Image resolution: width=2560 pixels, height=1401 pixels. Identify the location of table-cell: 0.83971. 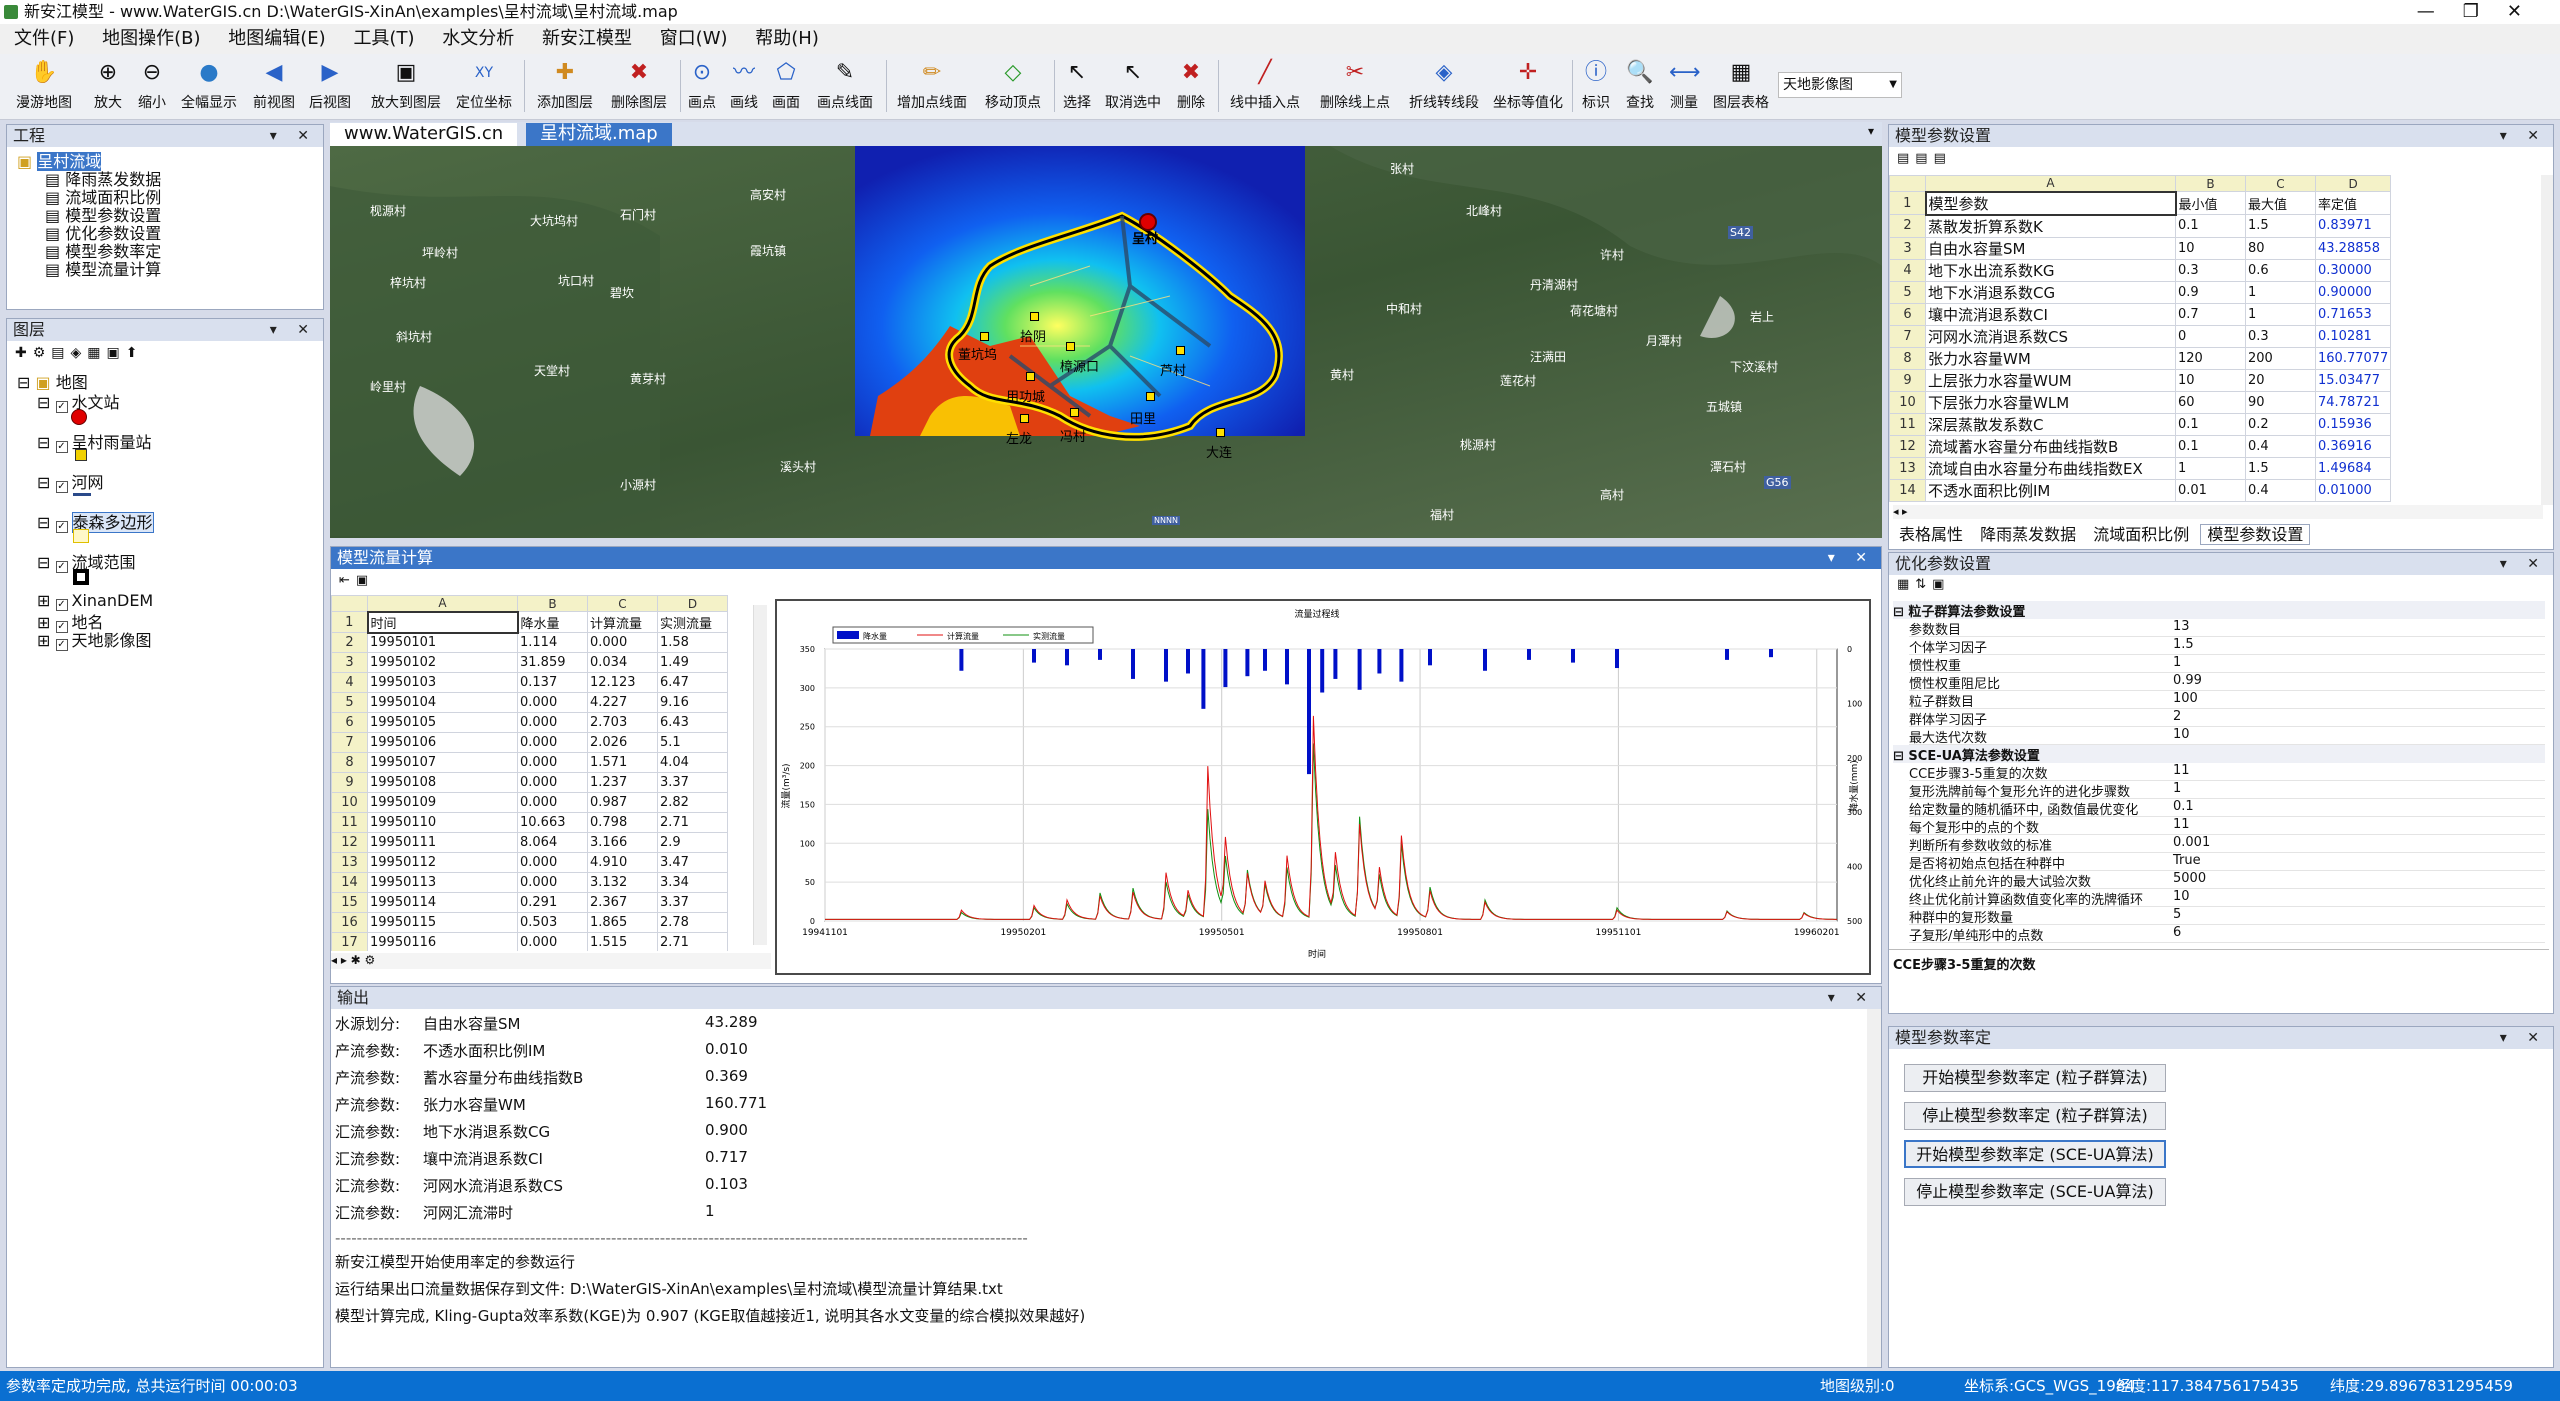
(2353, 226).